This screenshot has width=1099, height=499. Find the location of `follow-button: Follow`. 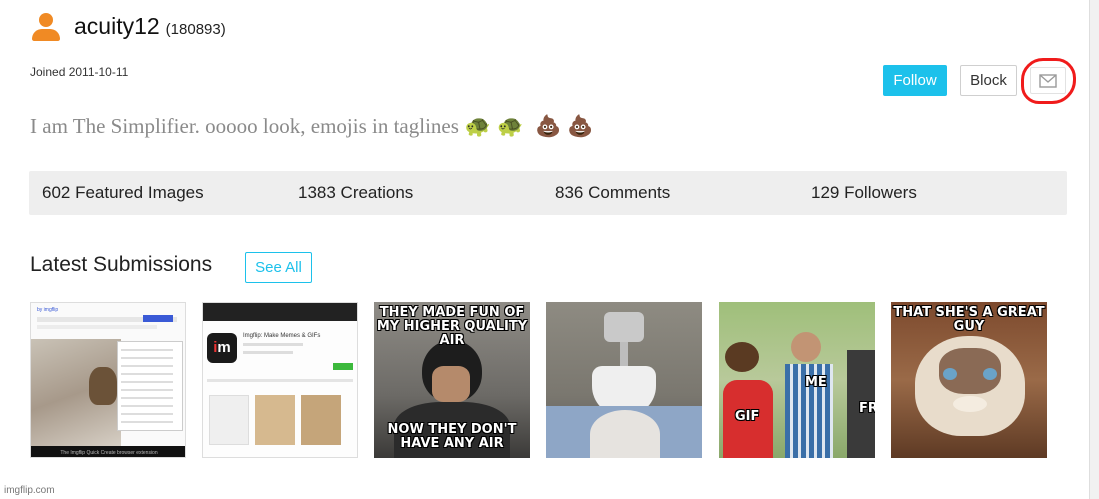

follow-button: Follow is located at coordinates (915, 80).